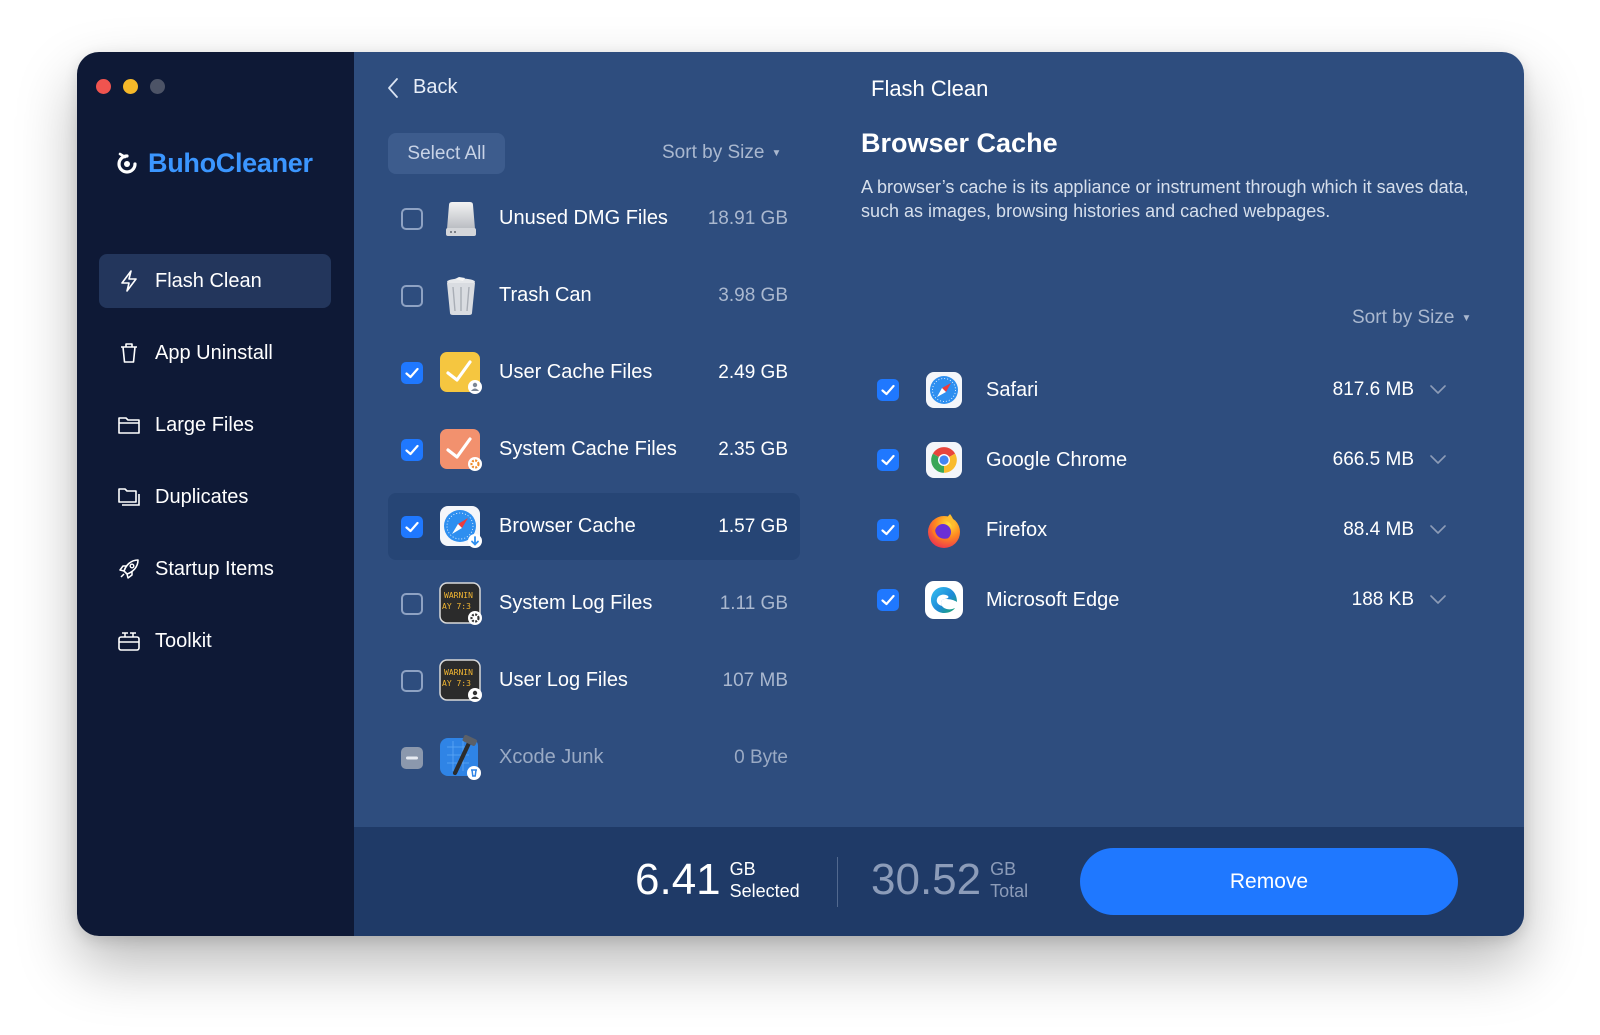  Describe the element at coordinates (129, 569) in the screenshot. I see `rocket-icon` at that location.